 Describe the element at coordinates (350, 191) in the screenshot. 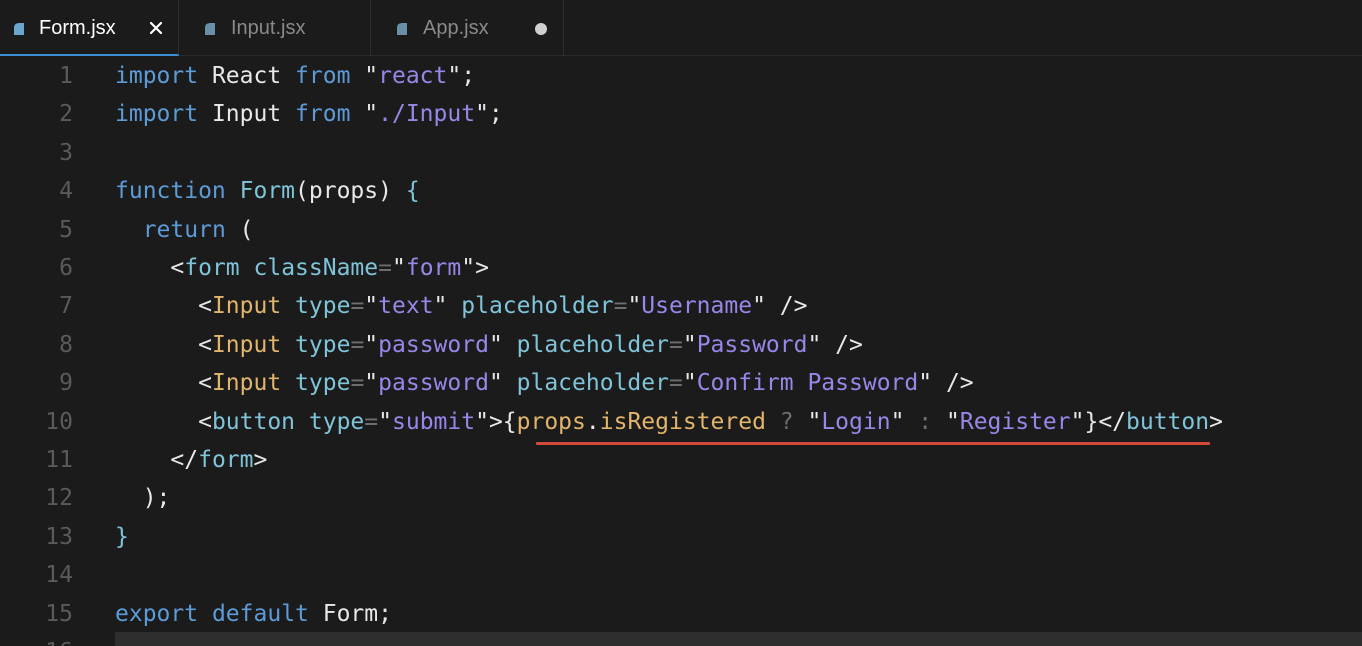

I see `code-token: (props)` at that location.